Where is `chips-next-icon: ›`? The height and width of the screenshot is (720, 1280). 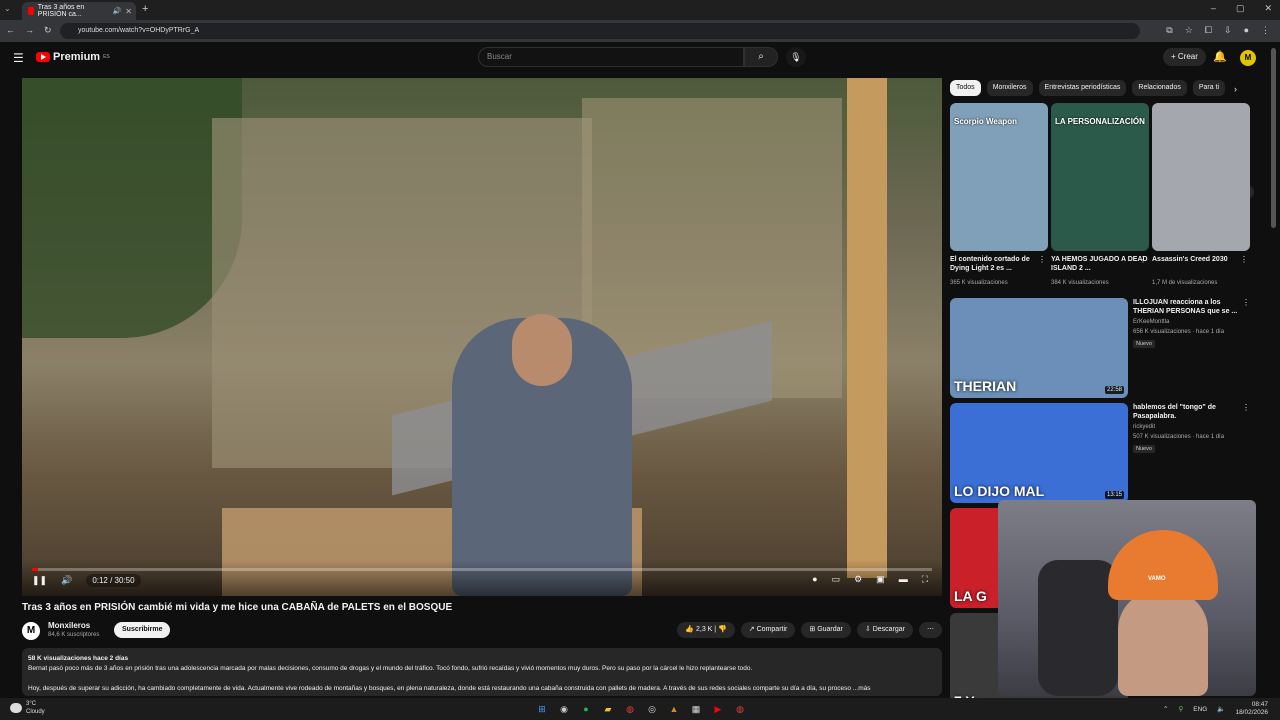
chips-next-icon: › is located at coordinates (1235, 89).